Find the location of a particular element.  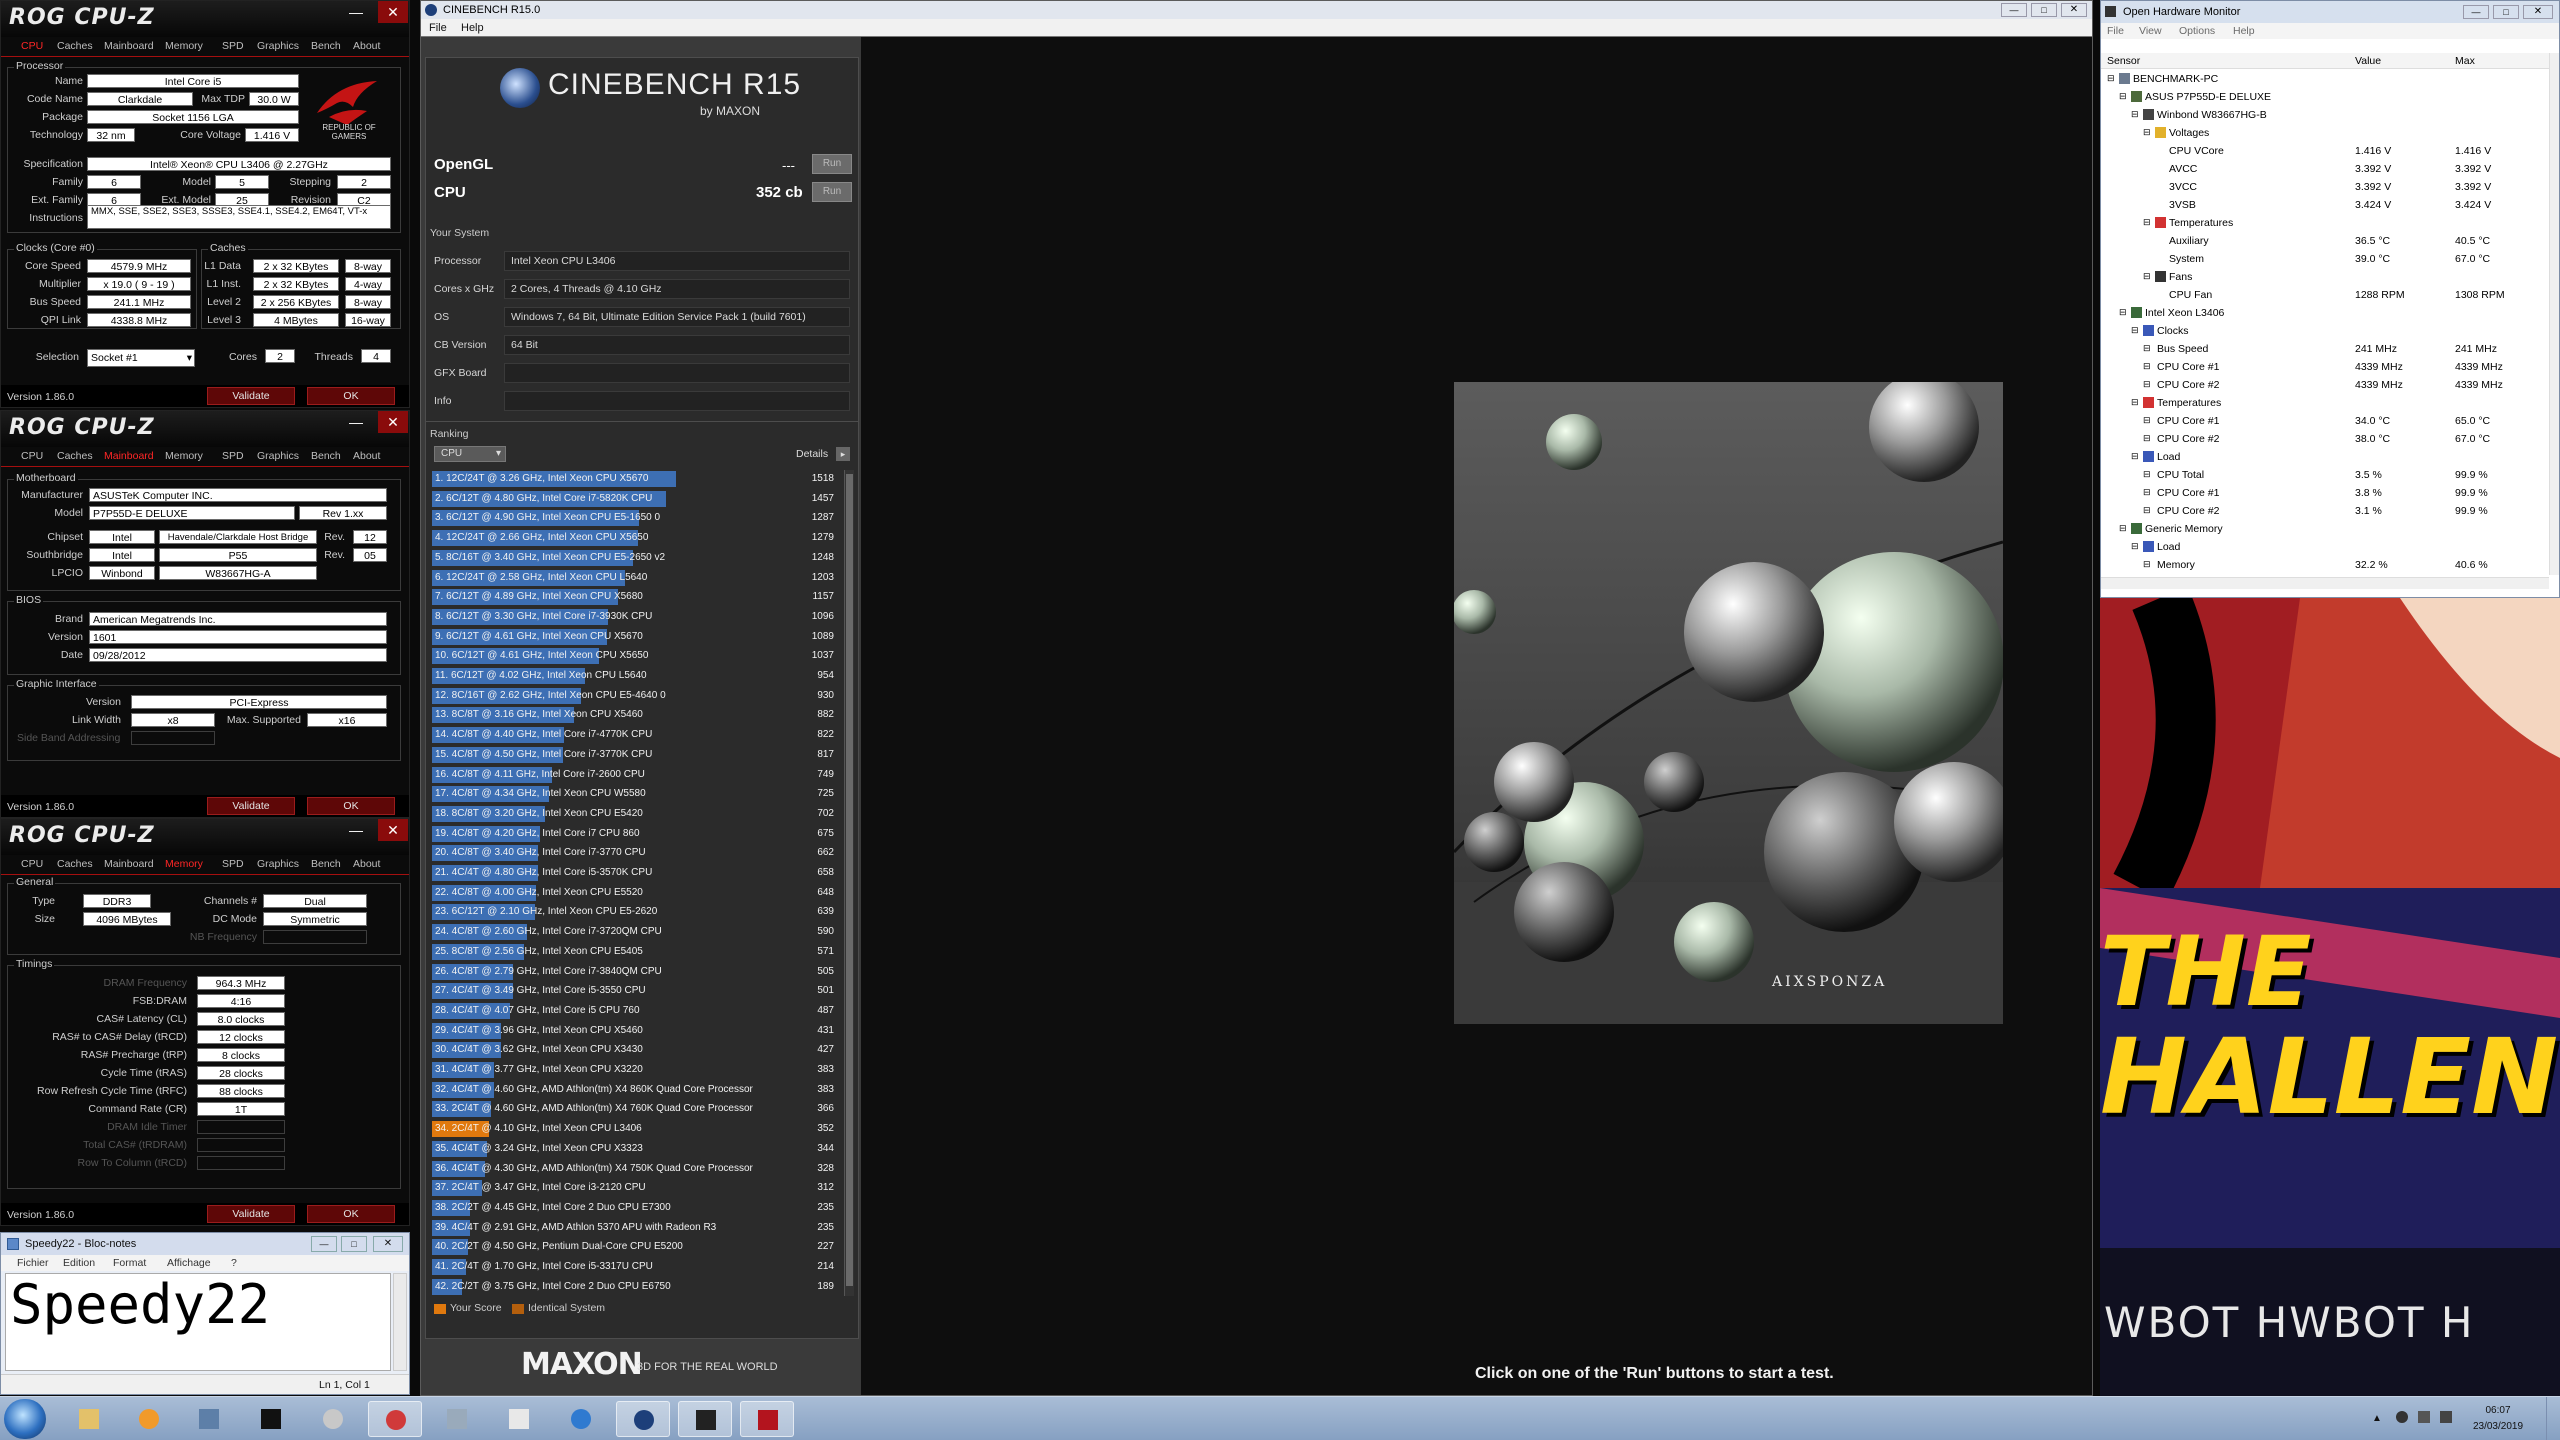

sensor-row: ⊟ Fans is located at coordinates (2320, 278).